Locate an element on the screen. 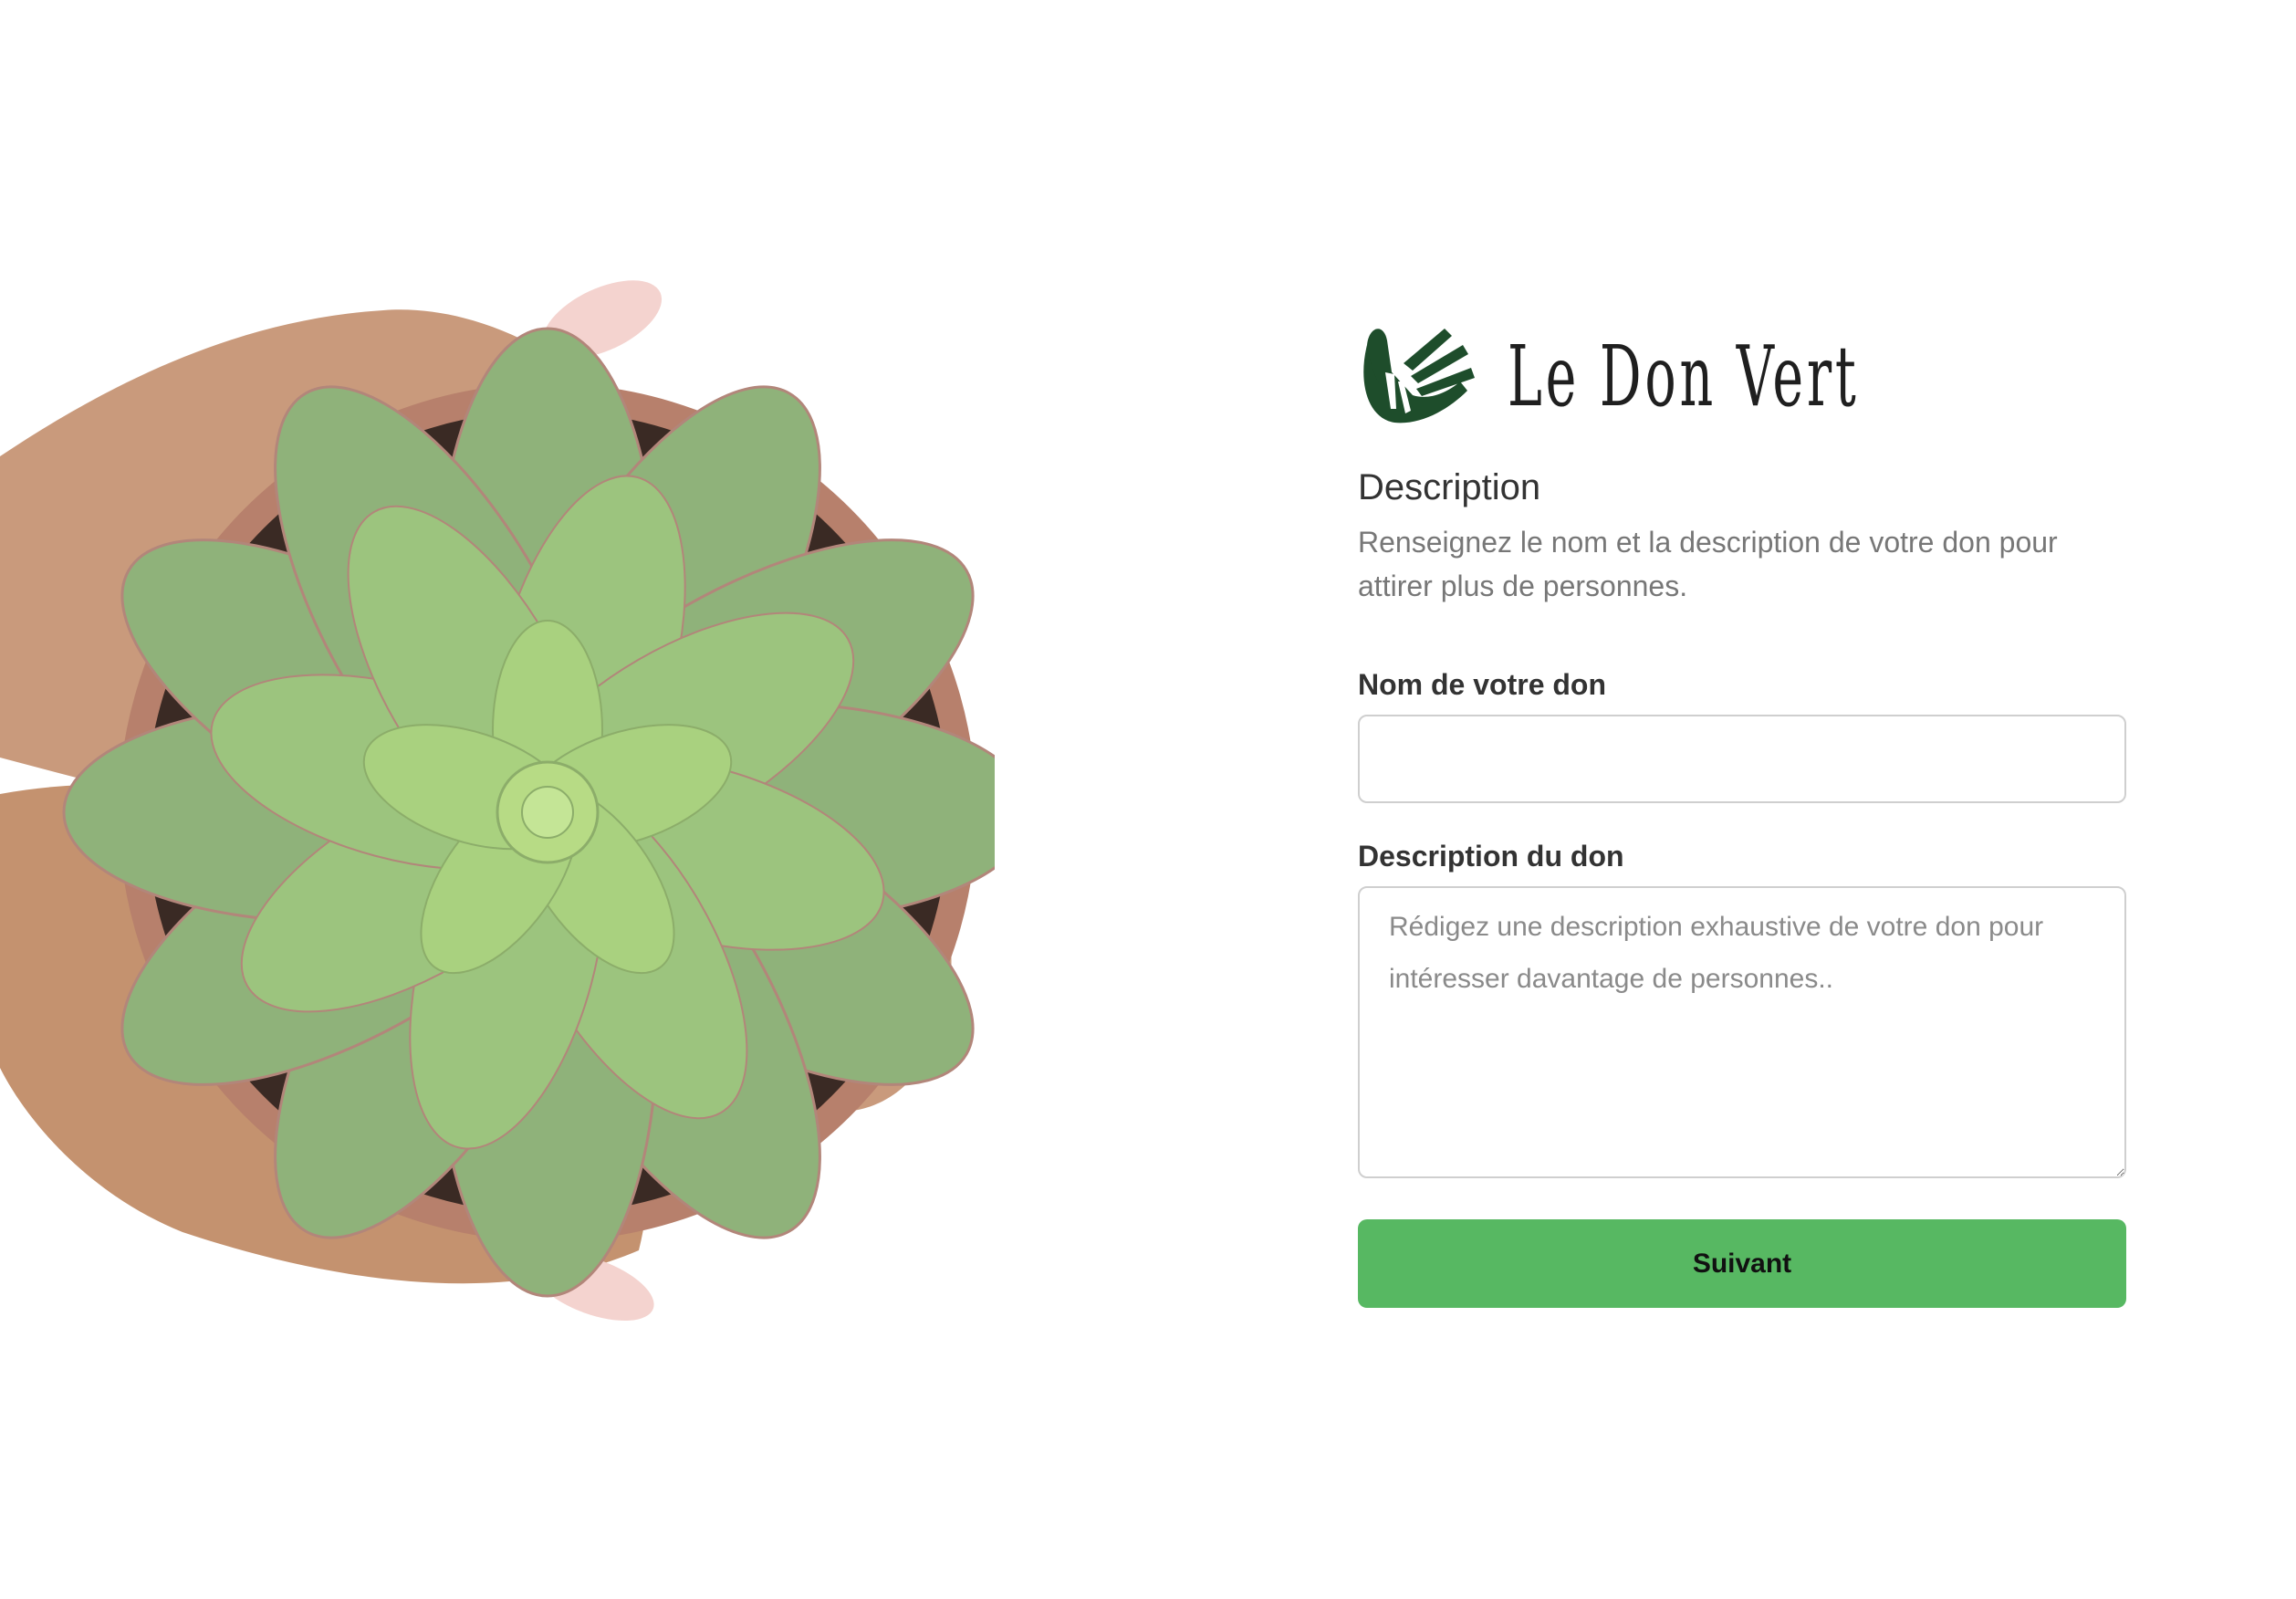 The image size is (2296, 1599). donation-name-input is located at coordinates (1742, 759).